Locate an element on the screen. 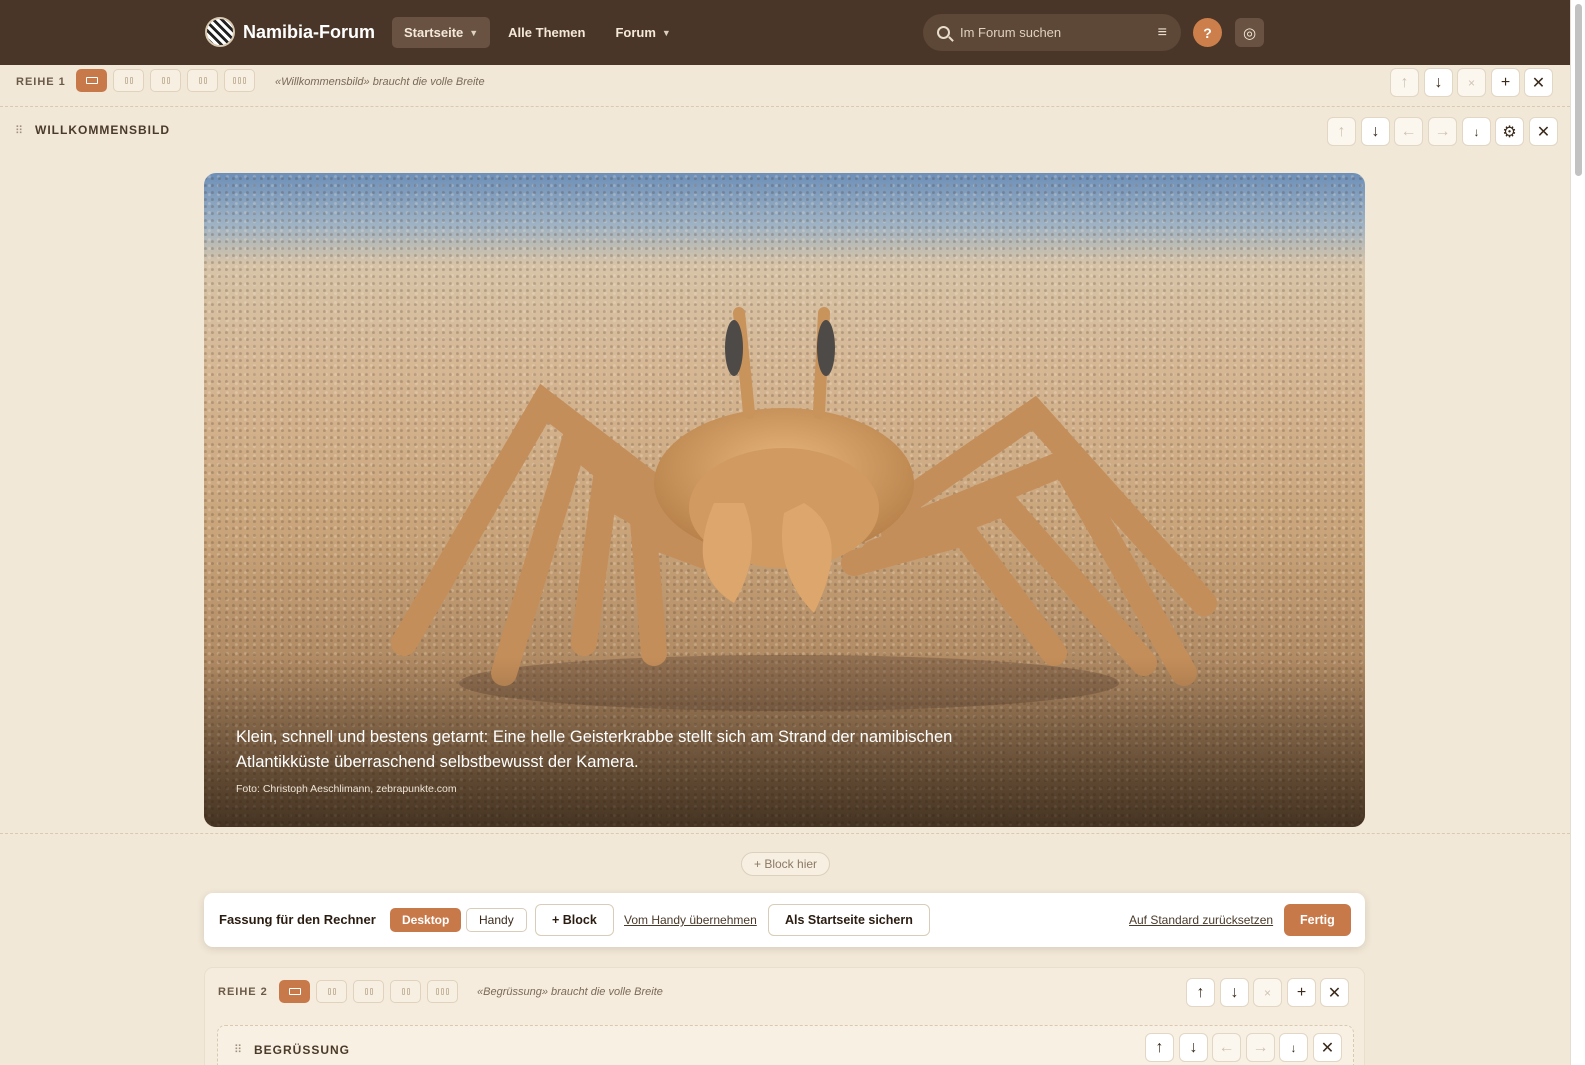 This screenshot has width=1585, height=1065. row-note: «Begrüssung» braucht die volle Breite is located at coordinates (570, 992).